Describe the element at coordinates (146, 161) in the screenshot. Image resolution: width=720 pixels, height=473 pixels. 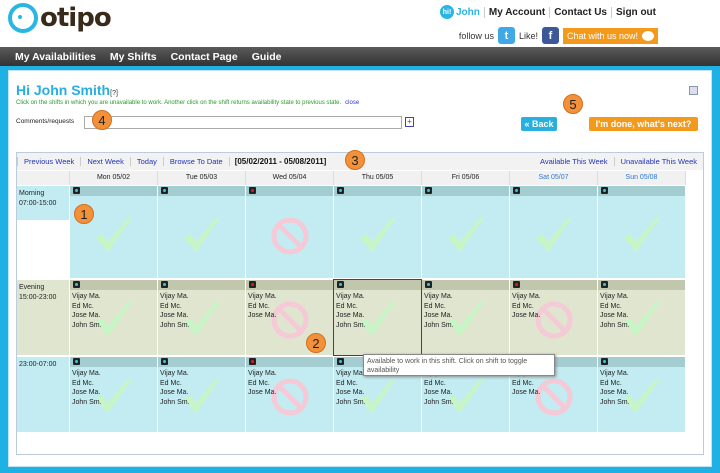
I see `today-link: Today` at that location.